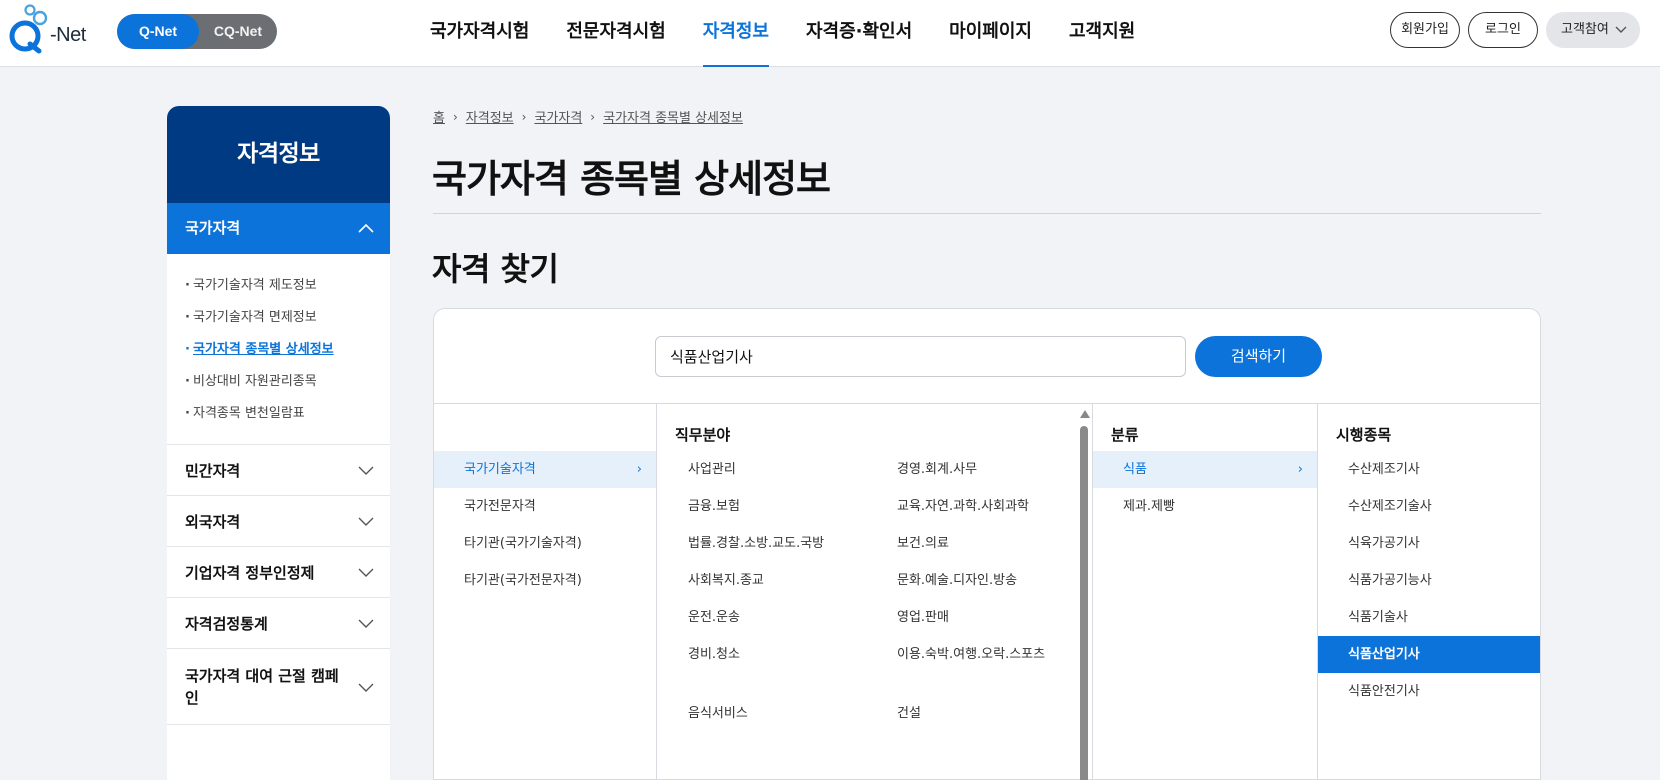 The width and height of the screenshot is (1660, 780). I want to click on side-section-private: 민간자격, so click(278, 470).